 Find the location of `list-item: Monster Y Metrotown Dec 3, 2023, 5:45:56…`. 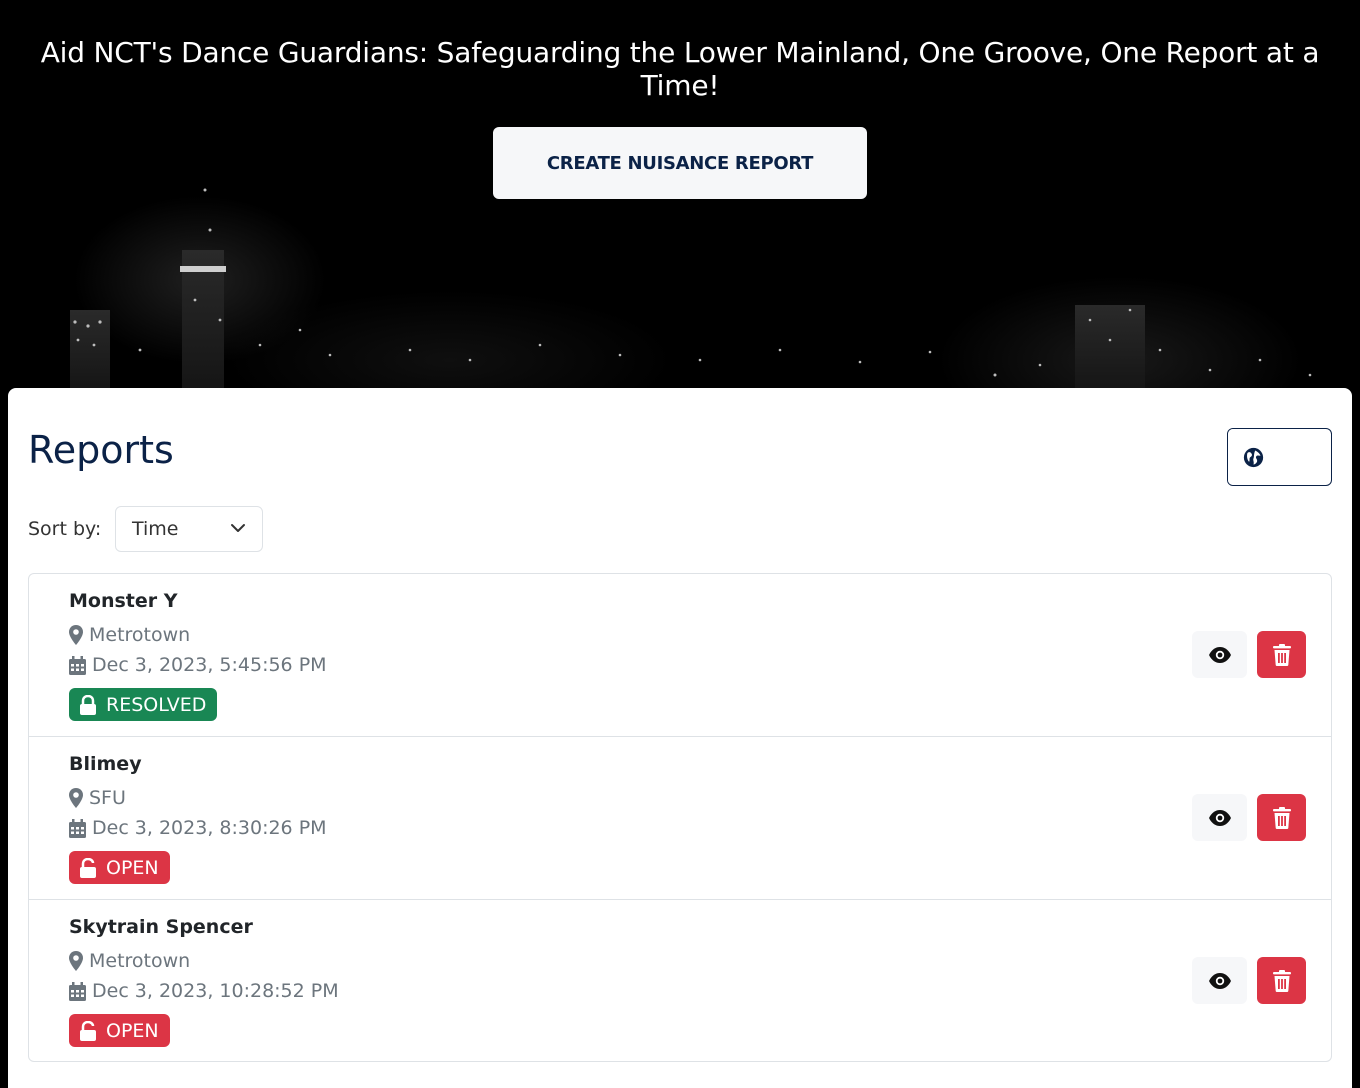

list-item: Monster Y Metrotown Dec 3, 2023, 5:45:56… is located at coordinates (680, 655).